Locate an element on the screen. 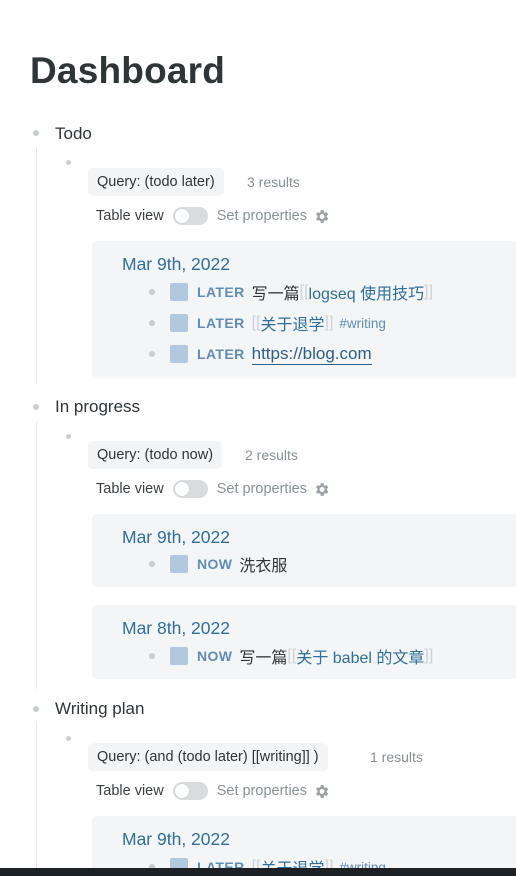  section-label: Writing plan is located at coordinates (99, 709).